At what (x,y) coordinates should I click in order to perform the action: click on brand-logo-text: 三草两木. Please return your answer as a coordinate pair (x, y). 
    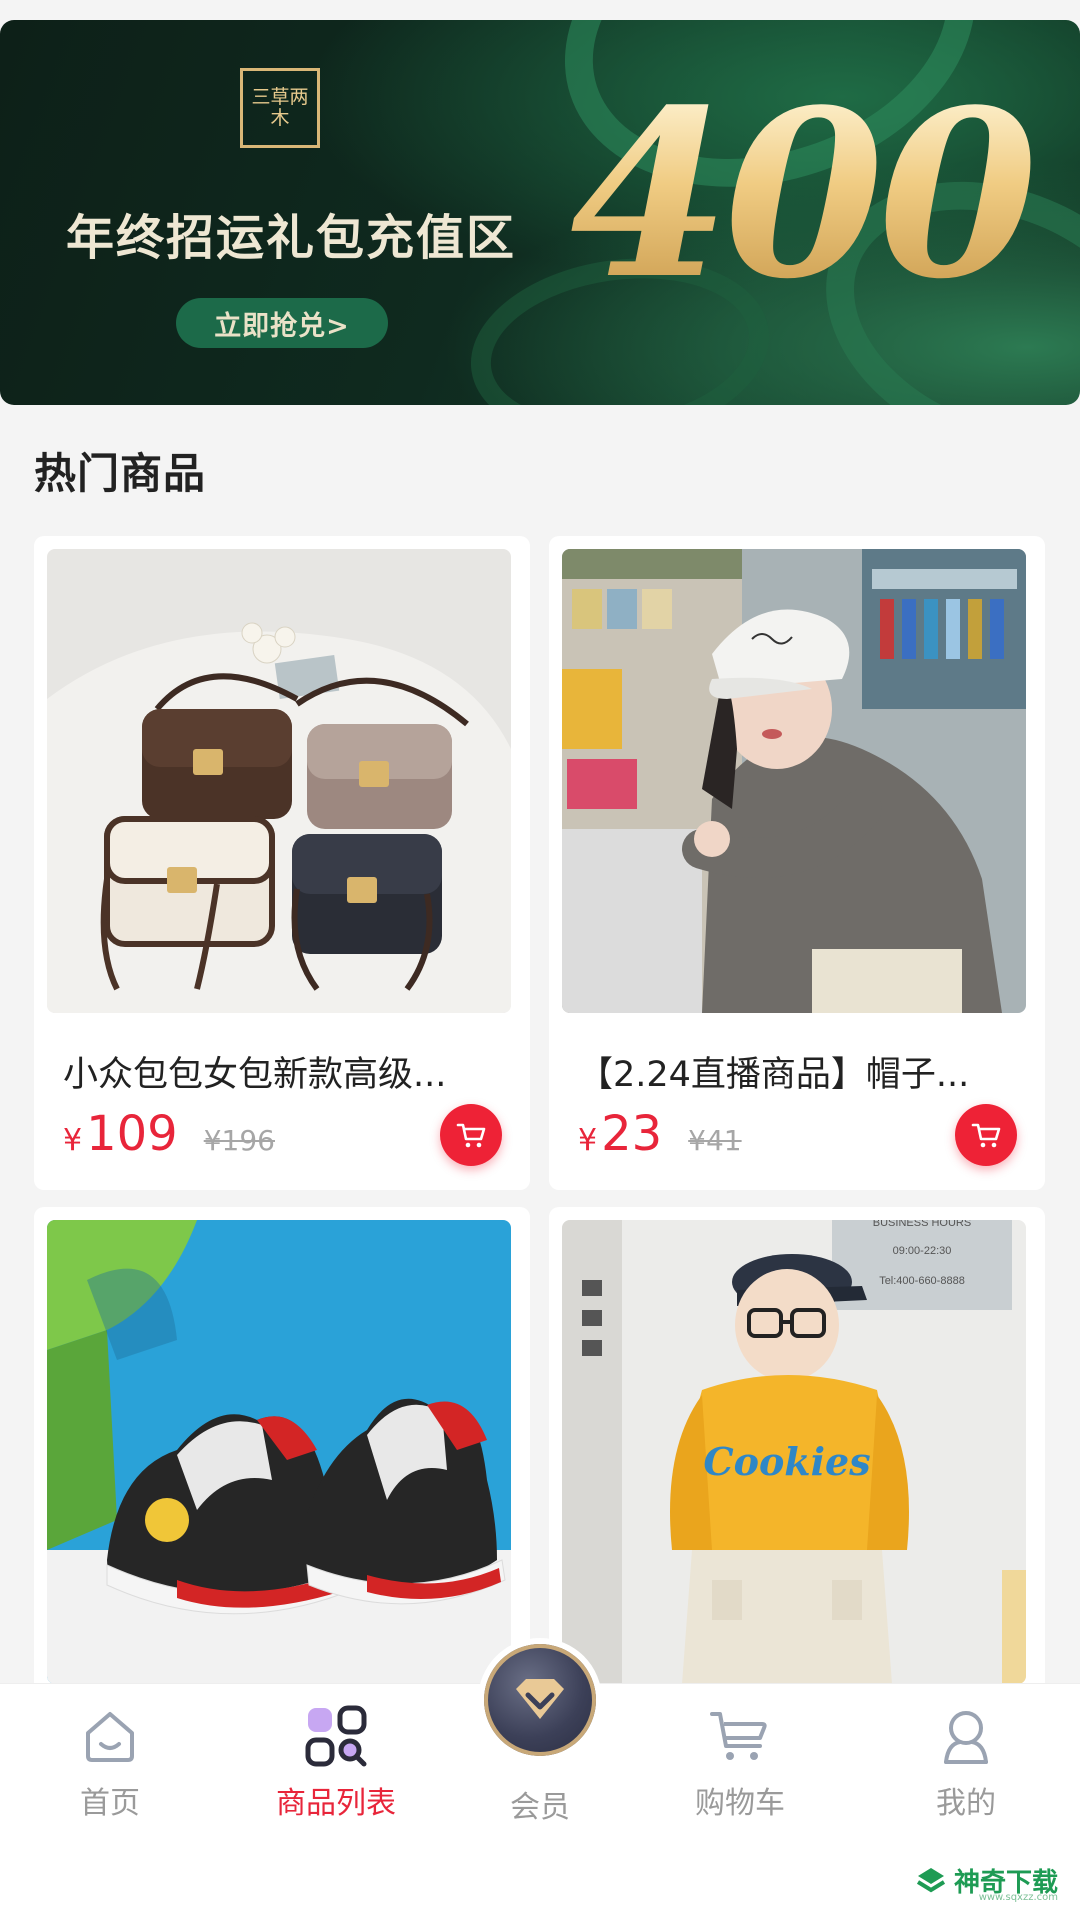
    Looking at the image, I should click on (280, 107).